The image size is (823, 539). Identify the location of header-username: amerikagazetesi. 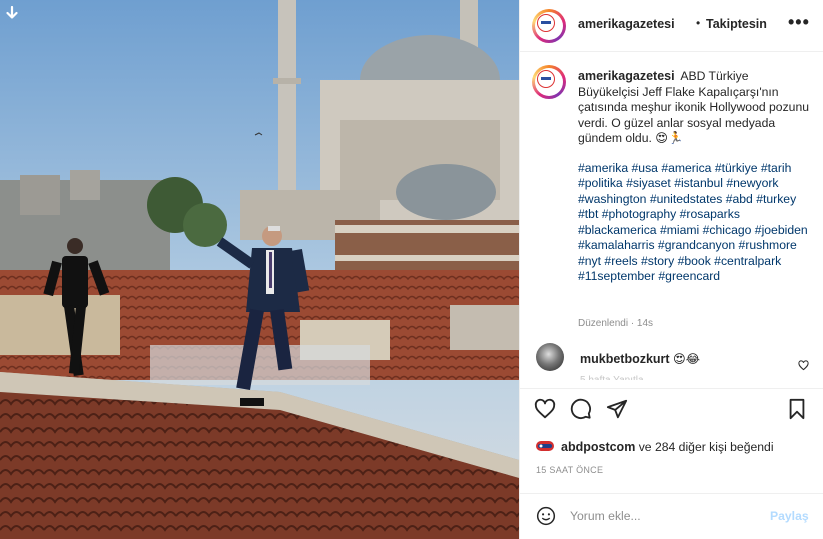
(626, 24).